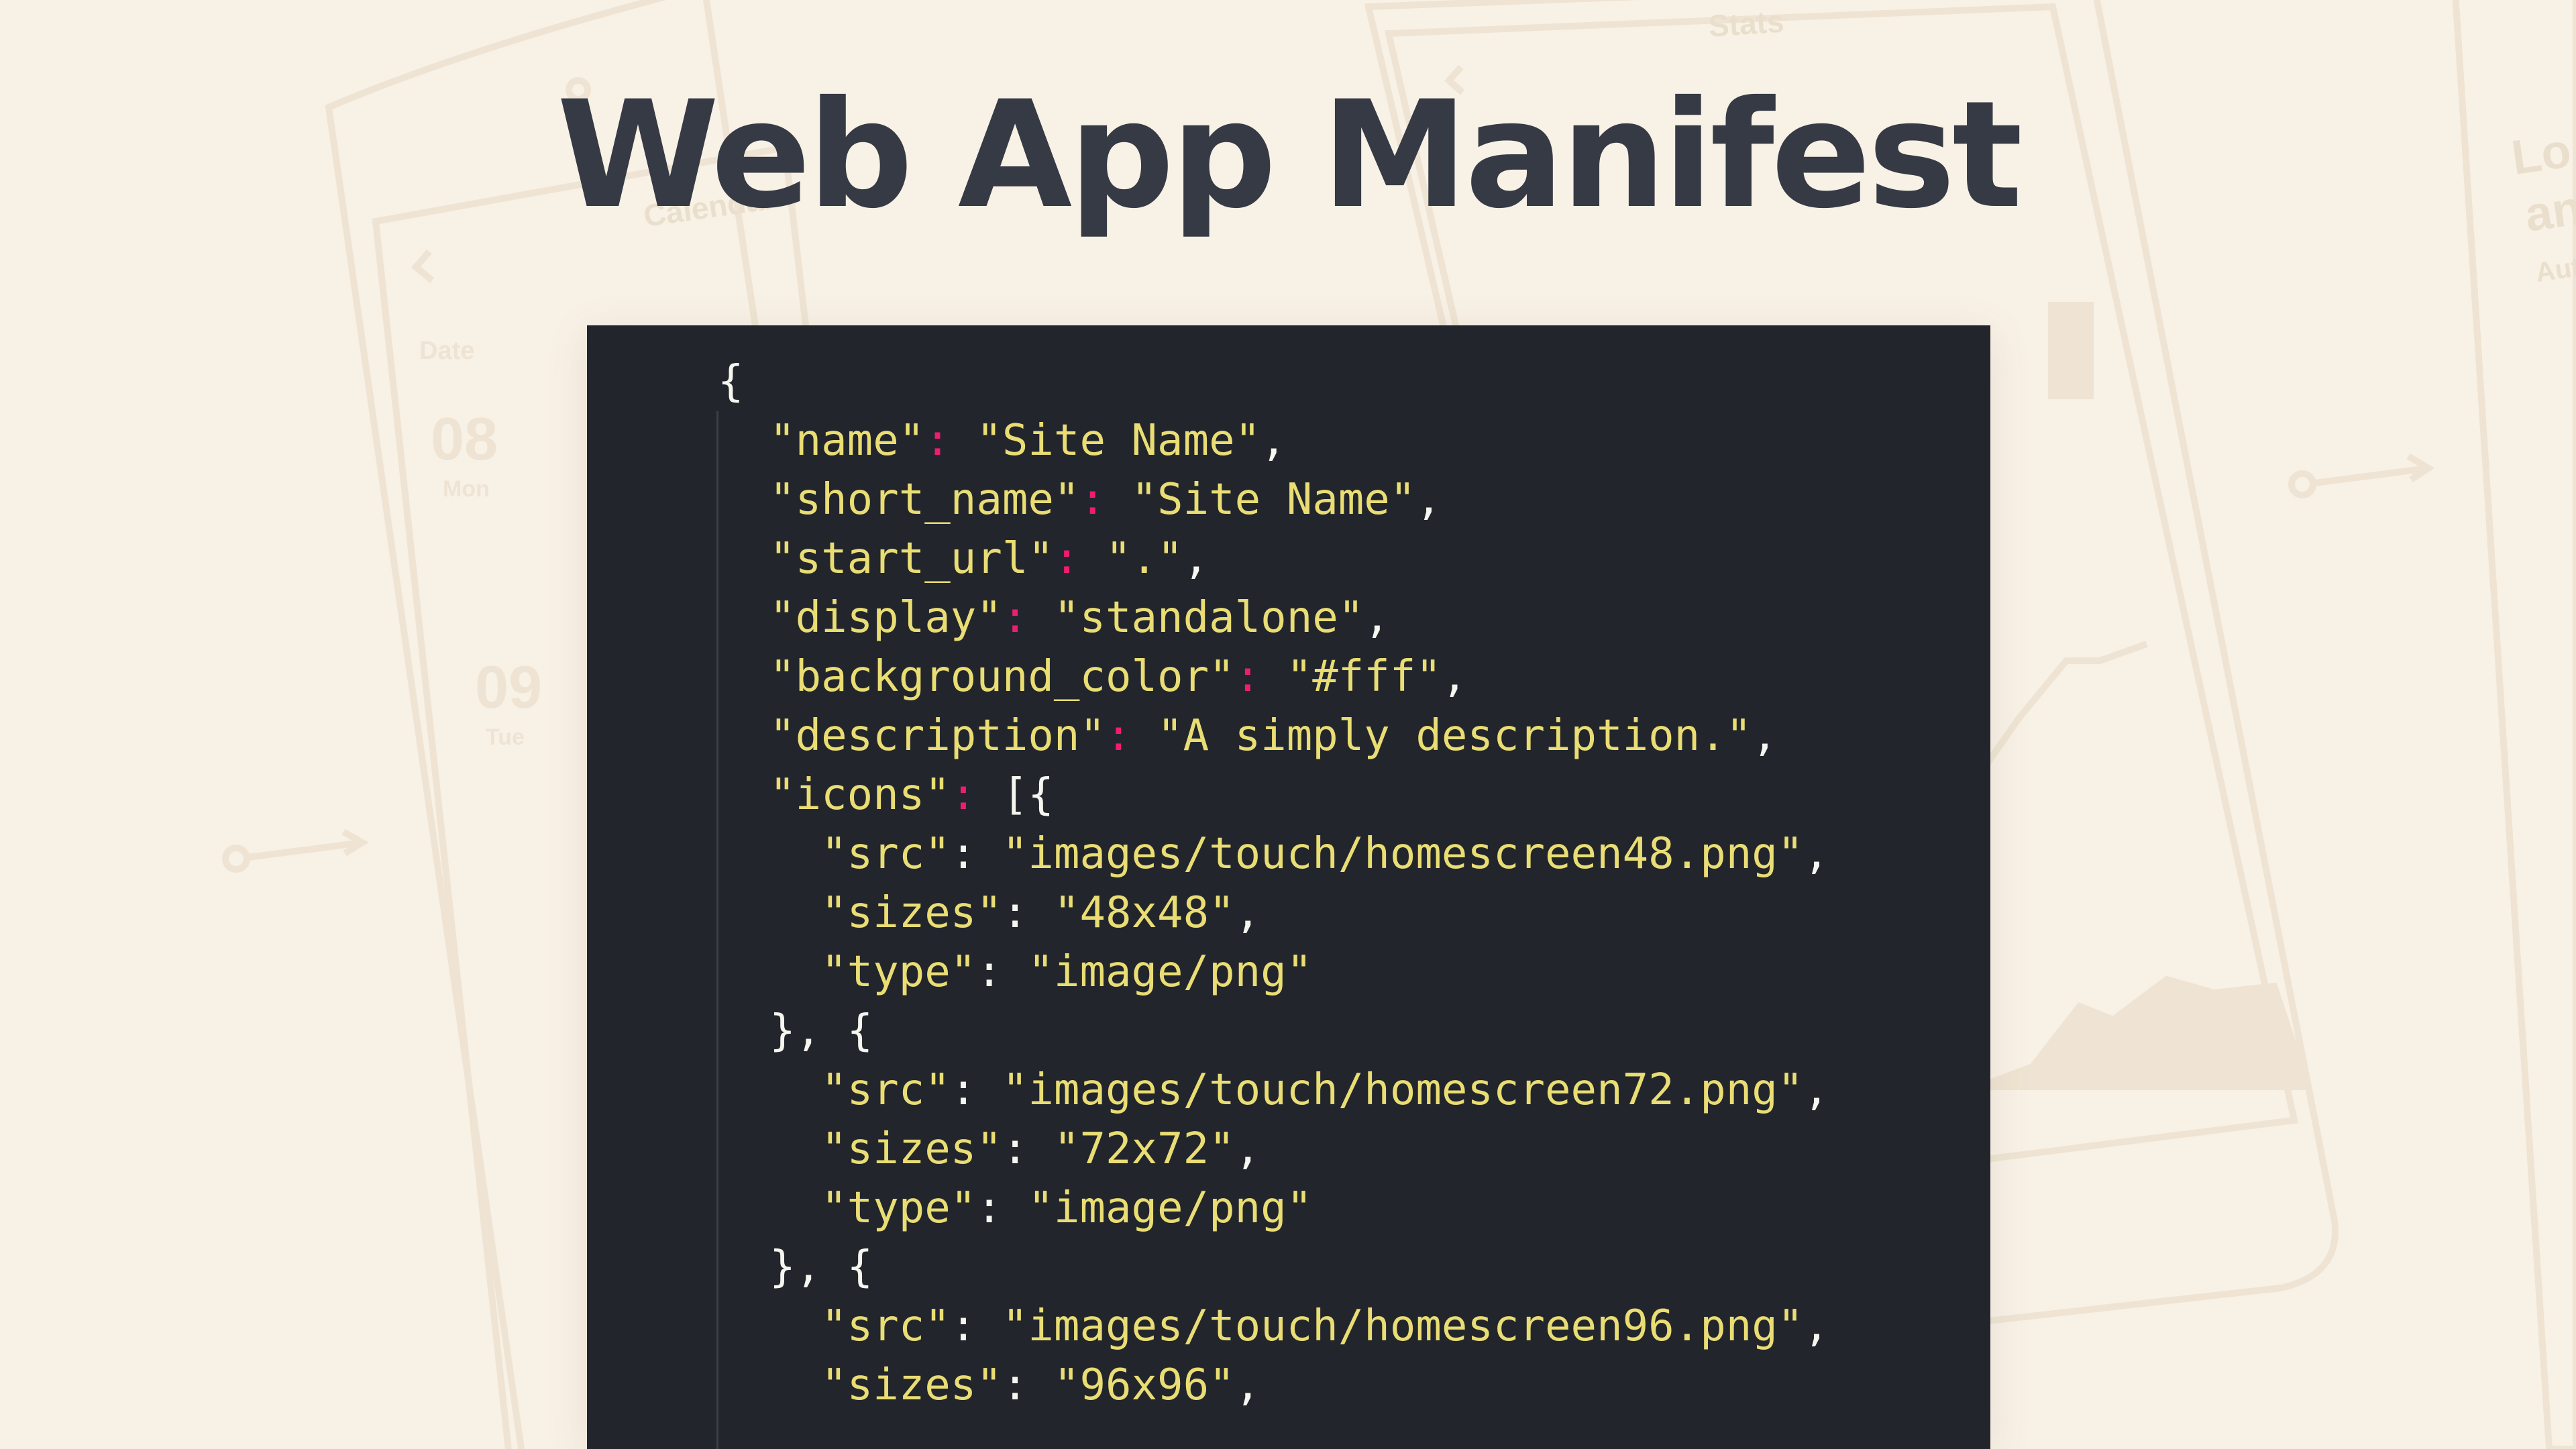  I want to click on code-string: "A simply description.", so click(1454, 736).